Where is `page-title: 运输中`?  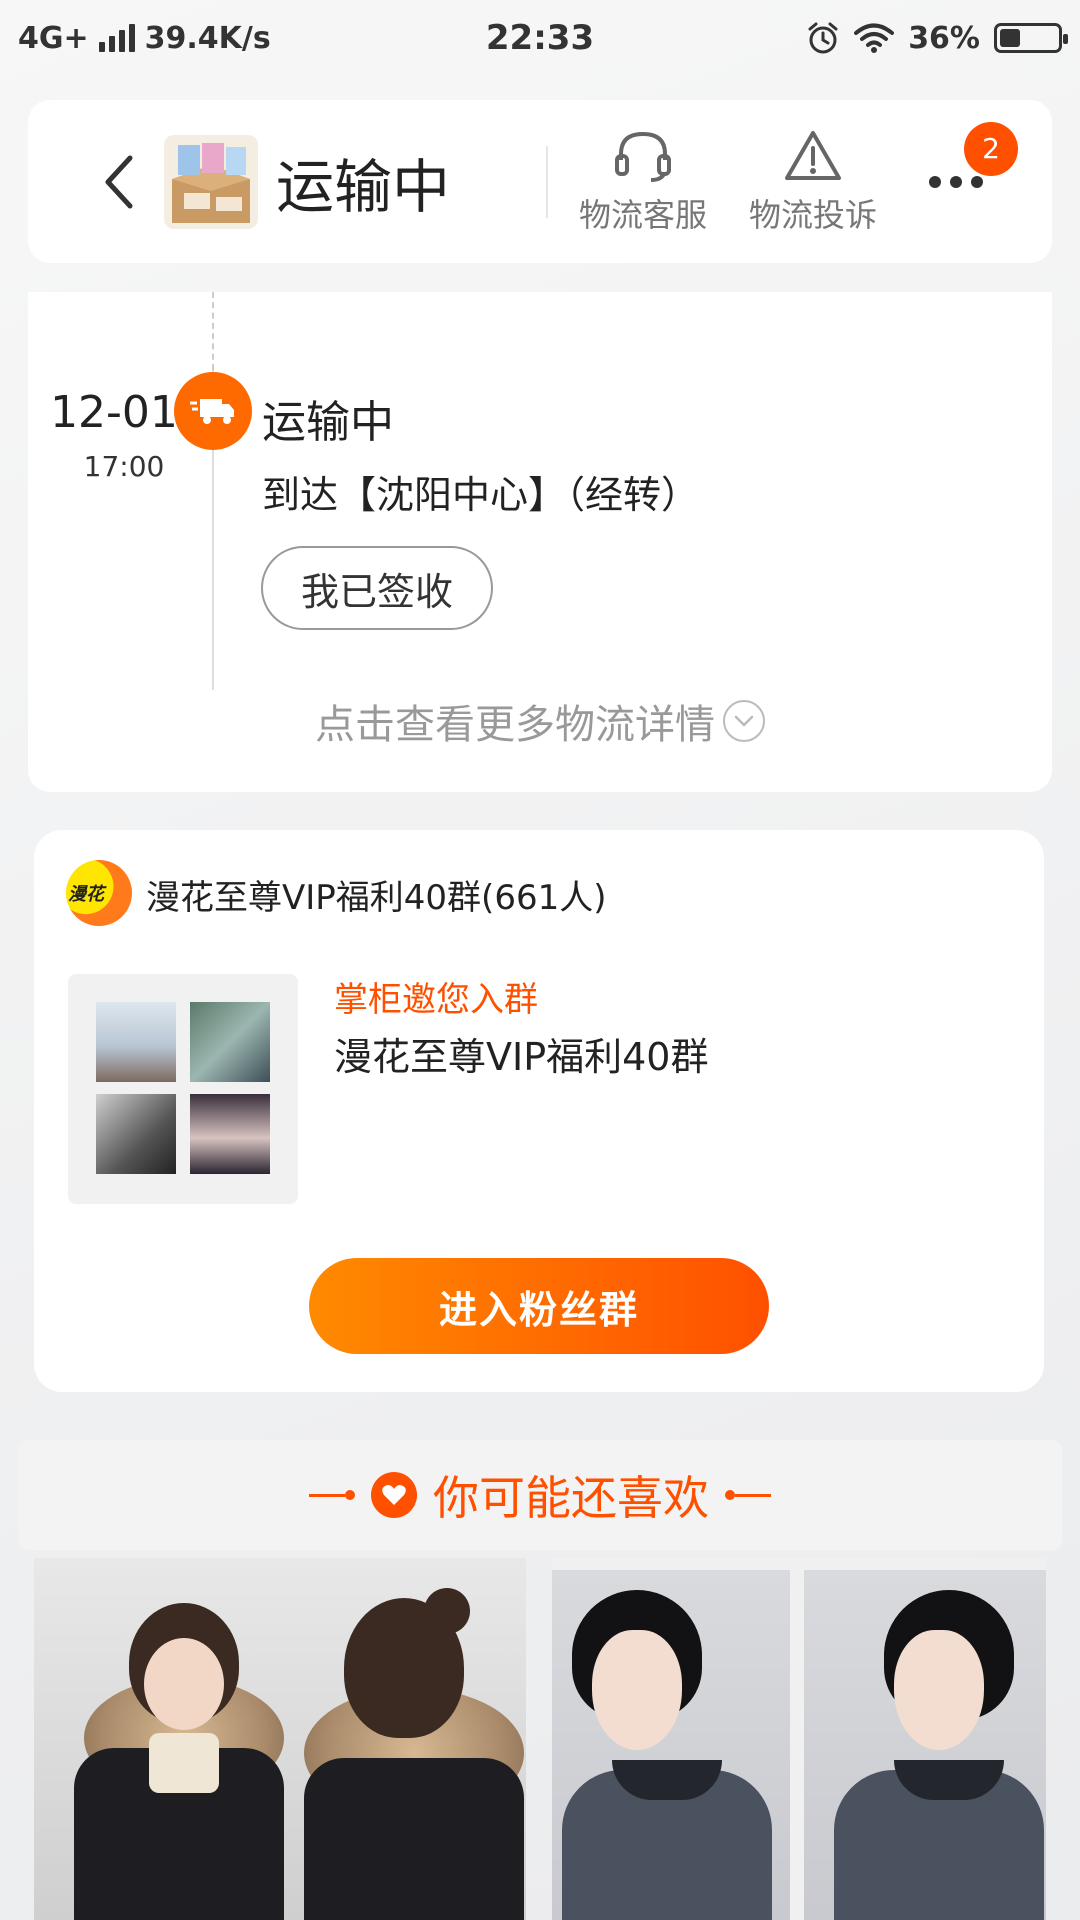 page-title: 运输中 is located at coordinates (363, 186).